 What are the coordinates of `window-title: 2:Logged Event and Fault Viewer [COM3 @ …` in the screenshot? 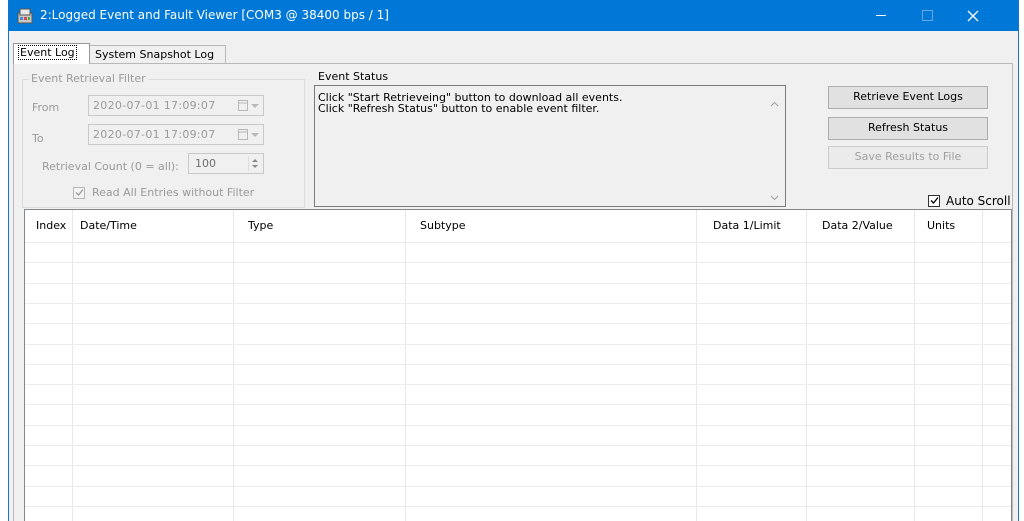 It's located at (214, 15).